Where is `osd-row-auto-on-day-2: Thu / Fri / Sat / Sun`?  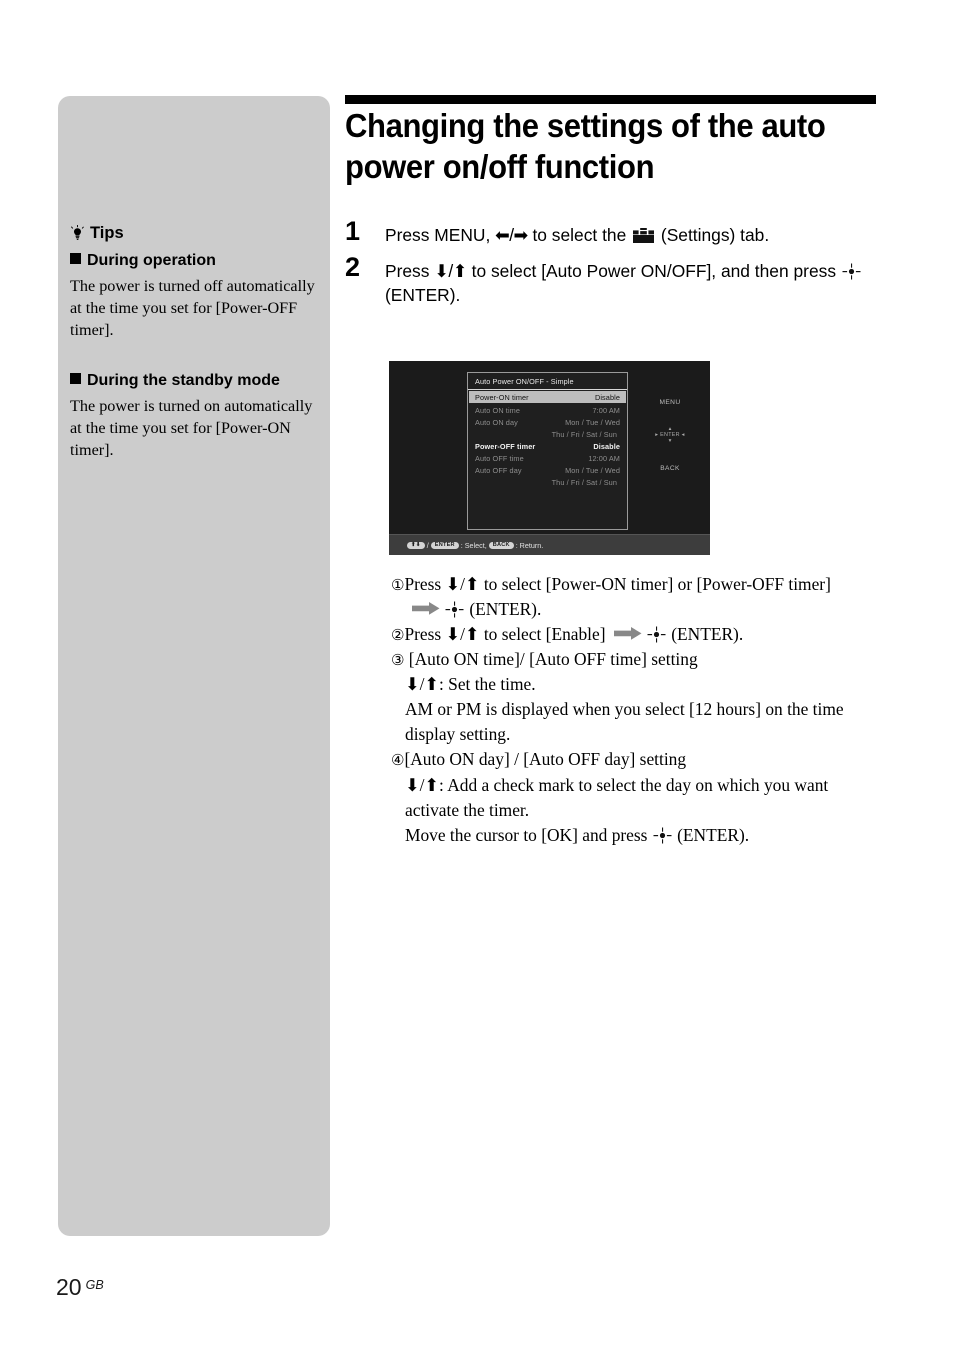
osd-row-auto-on-day-2: Thu / Fri / Sat / Sun is located at coordinates (547, 434).